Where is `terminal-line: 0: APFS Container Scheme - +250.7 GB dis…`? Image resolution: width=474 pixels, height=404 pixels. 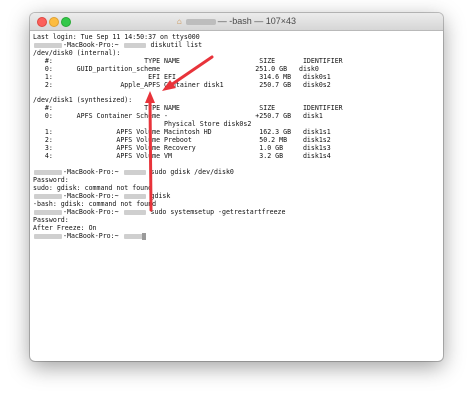
terminal-line: 0: APFS Container Scheme - +250.7 GB dis… is located at coordinates (178, 116).